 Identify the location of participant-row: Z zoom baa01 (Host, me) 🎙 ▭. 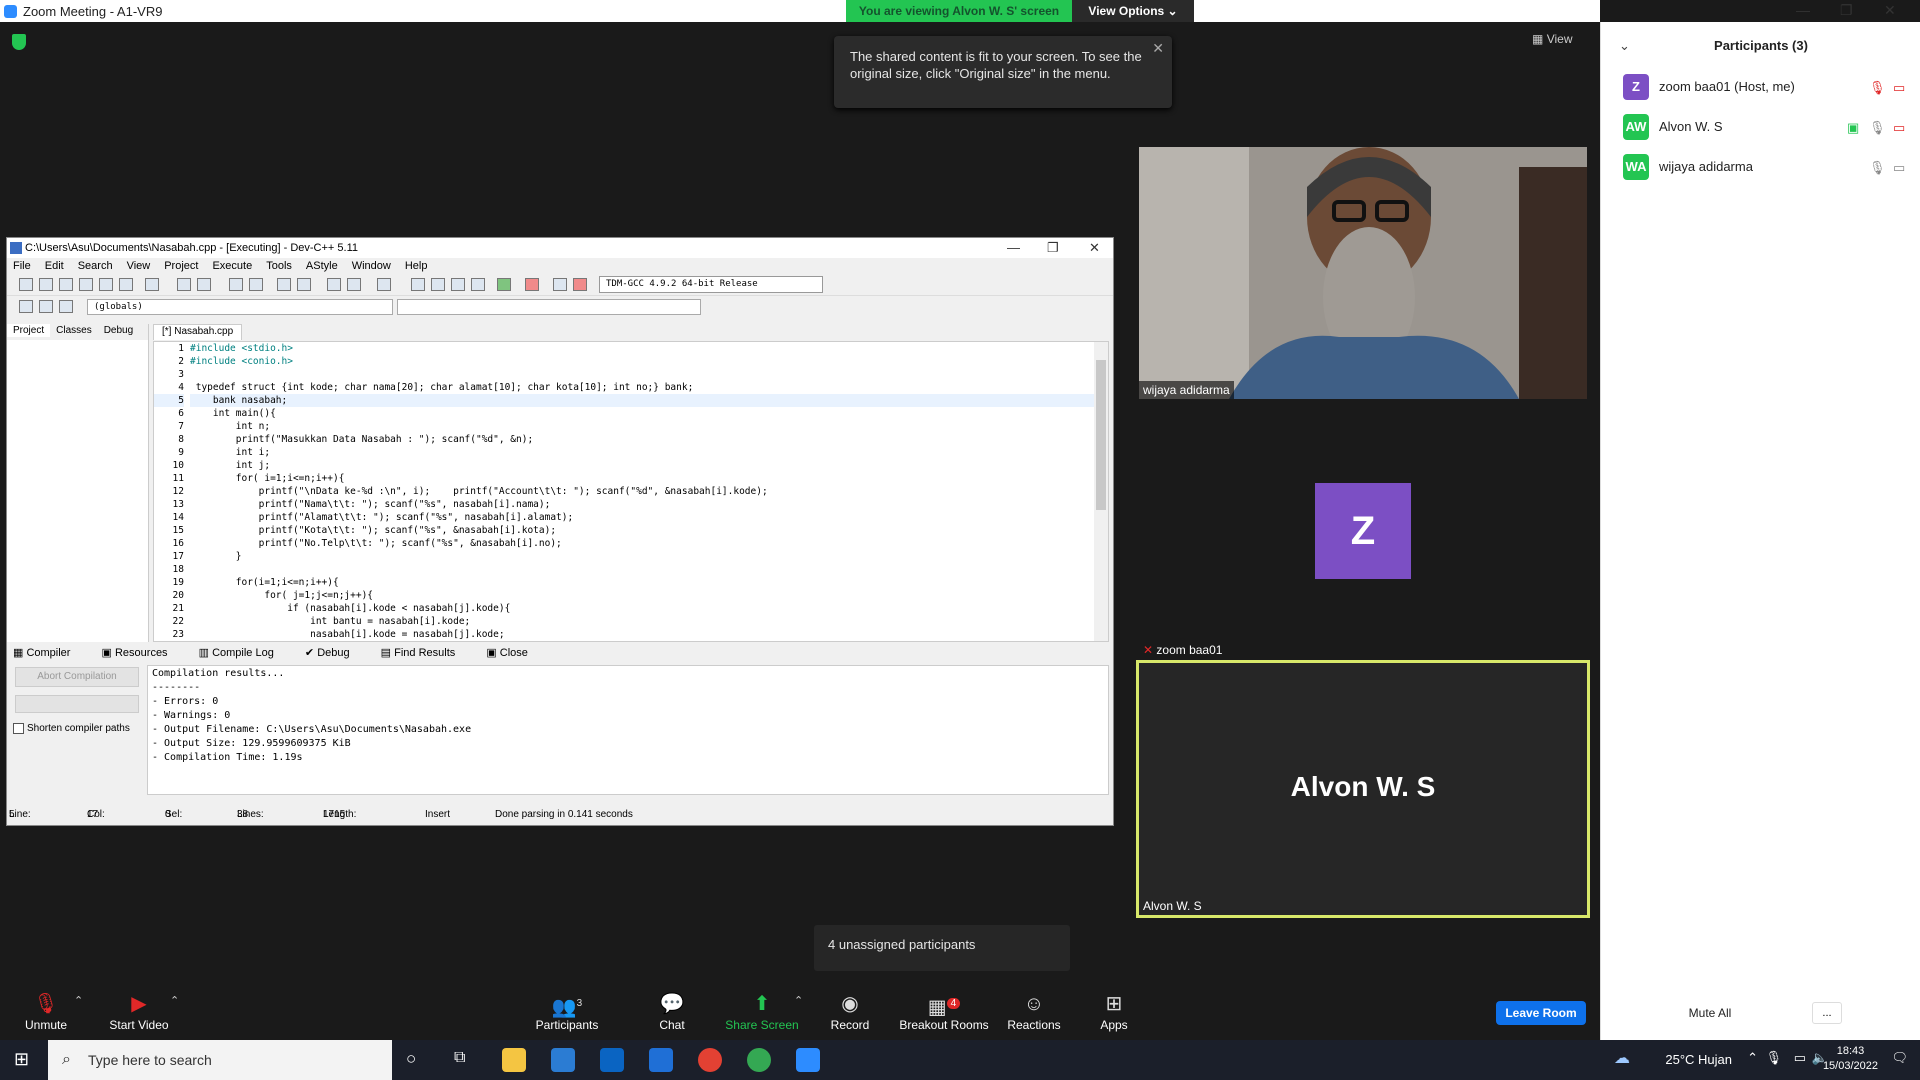
(1769, 87).